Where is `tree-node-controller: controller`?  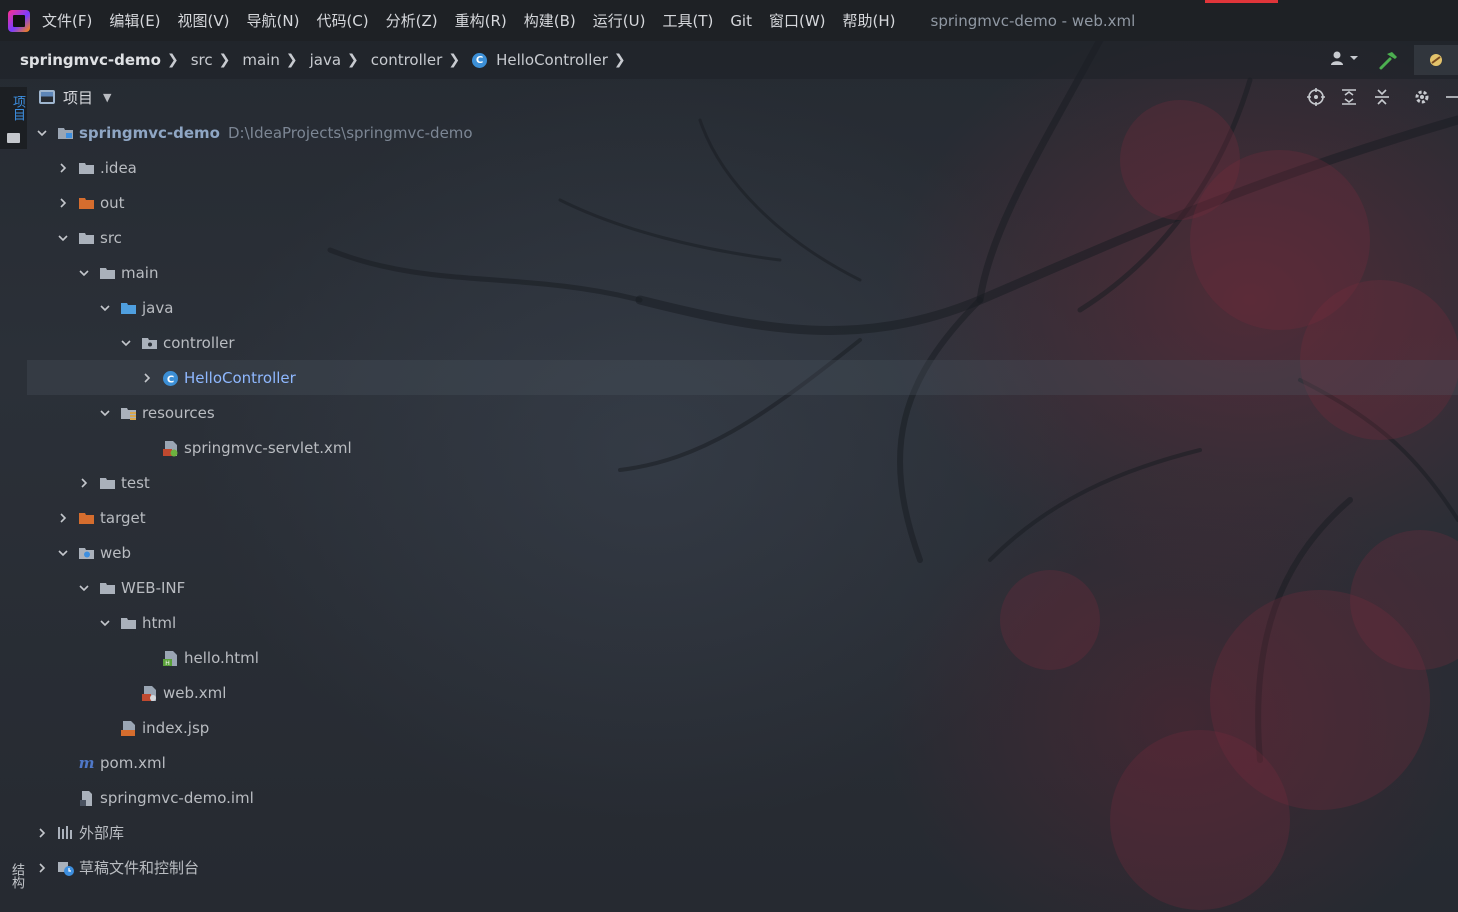
tree-node-controller: controller is located at coordinates (742, 342).